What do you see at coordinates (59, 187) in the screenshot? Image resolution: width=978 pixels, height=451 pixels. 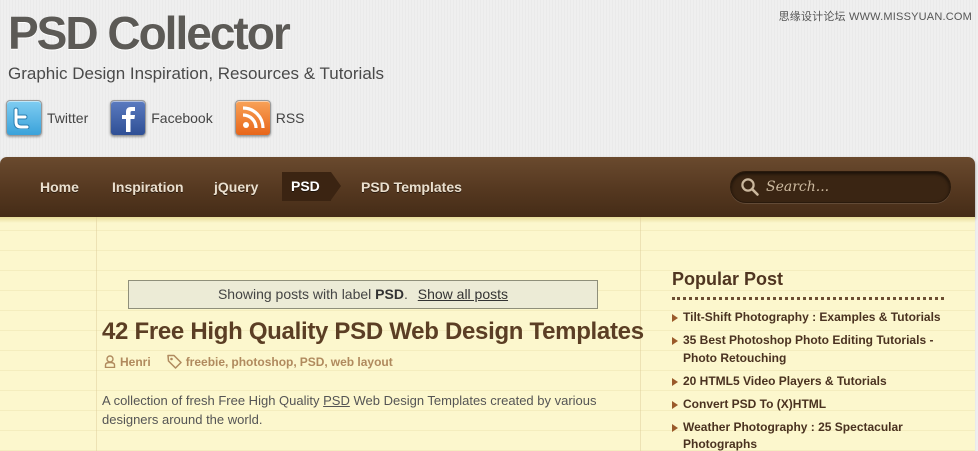 I see `nav-item-home: Home` at bounding box center [59, 187].